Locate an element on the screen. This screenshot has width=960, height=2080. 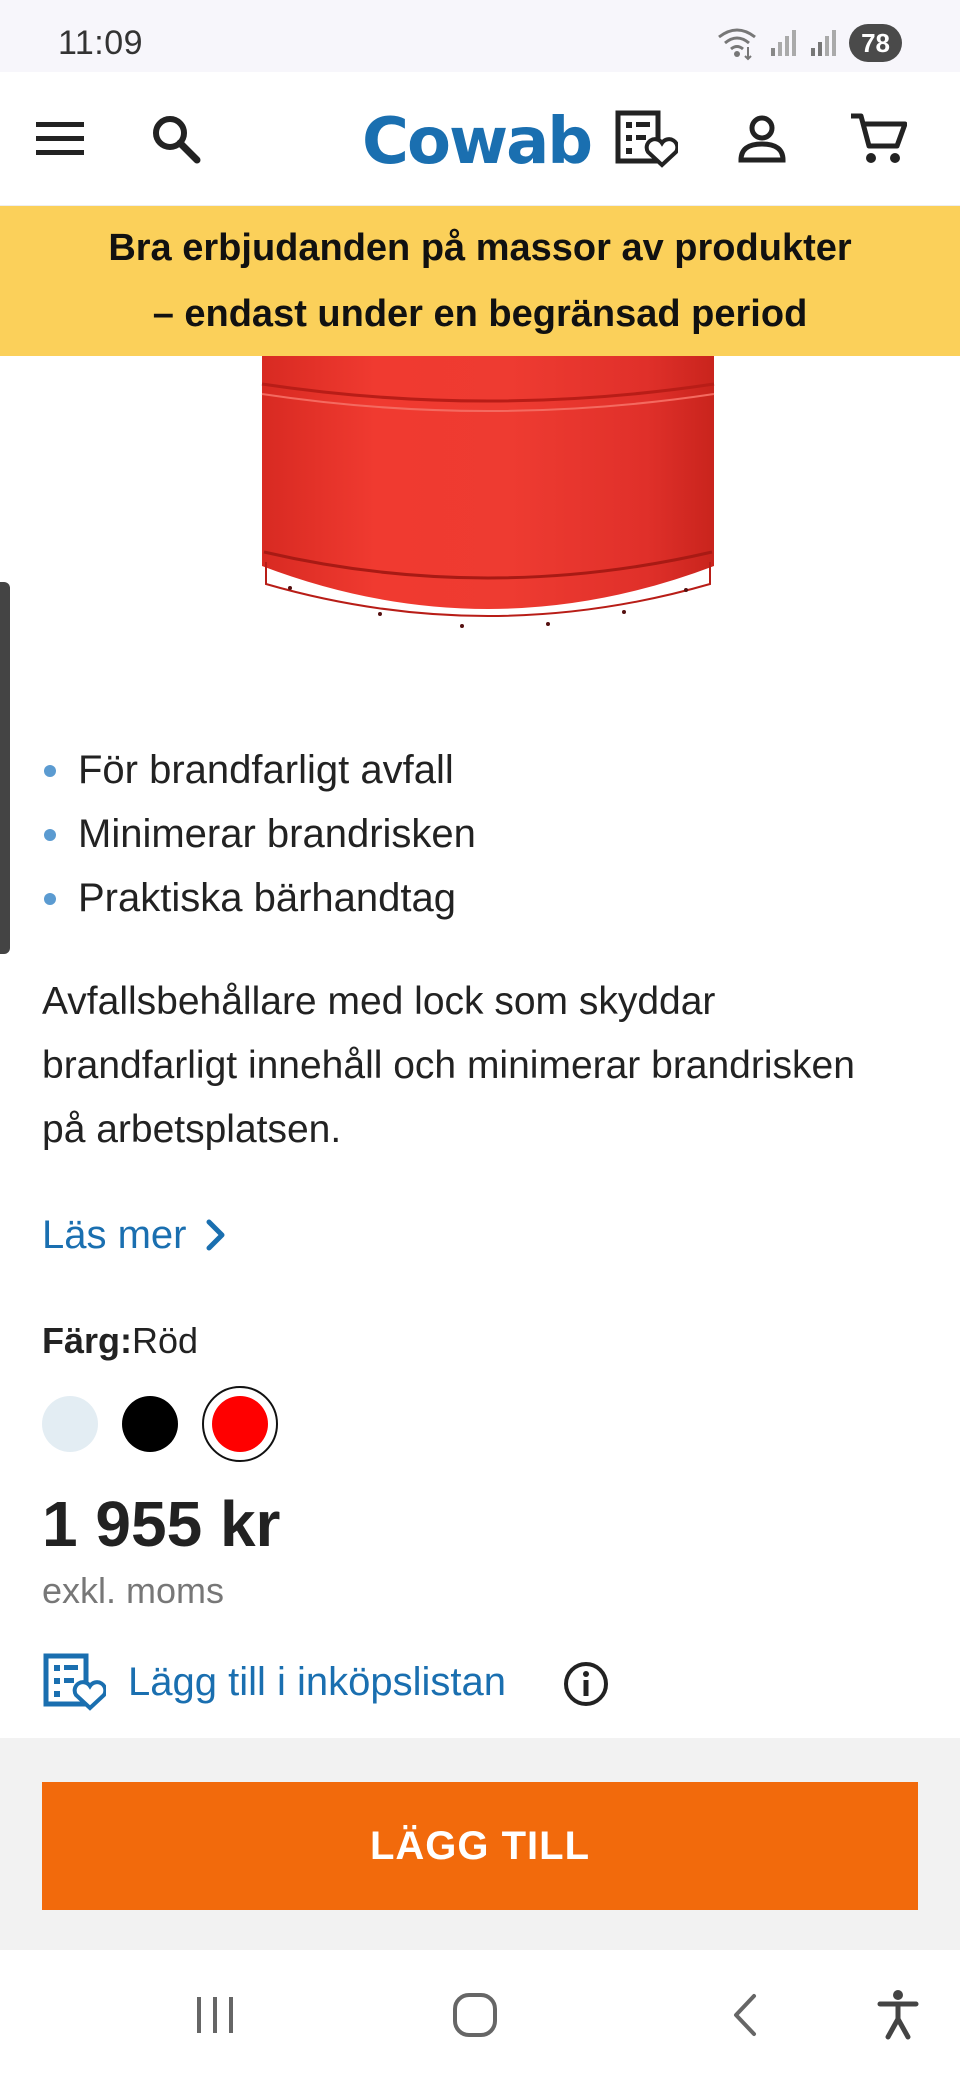
side-scroll-handle is located at coordinates (5, 768).